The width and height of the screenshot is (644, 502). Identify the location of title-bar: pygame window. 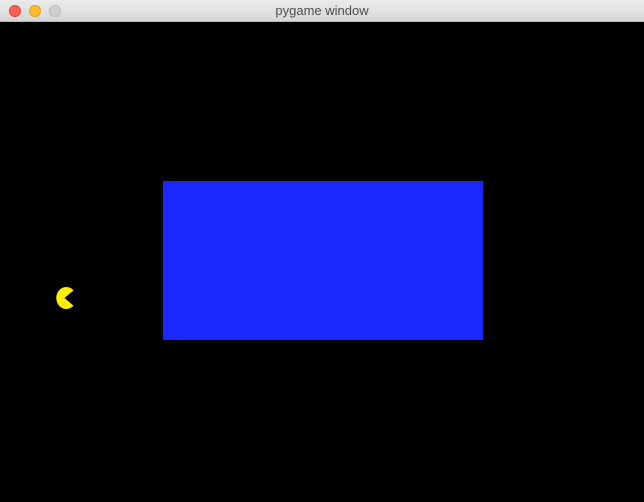
(322, 11).